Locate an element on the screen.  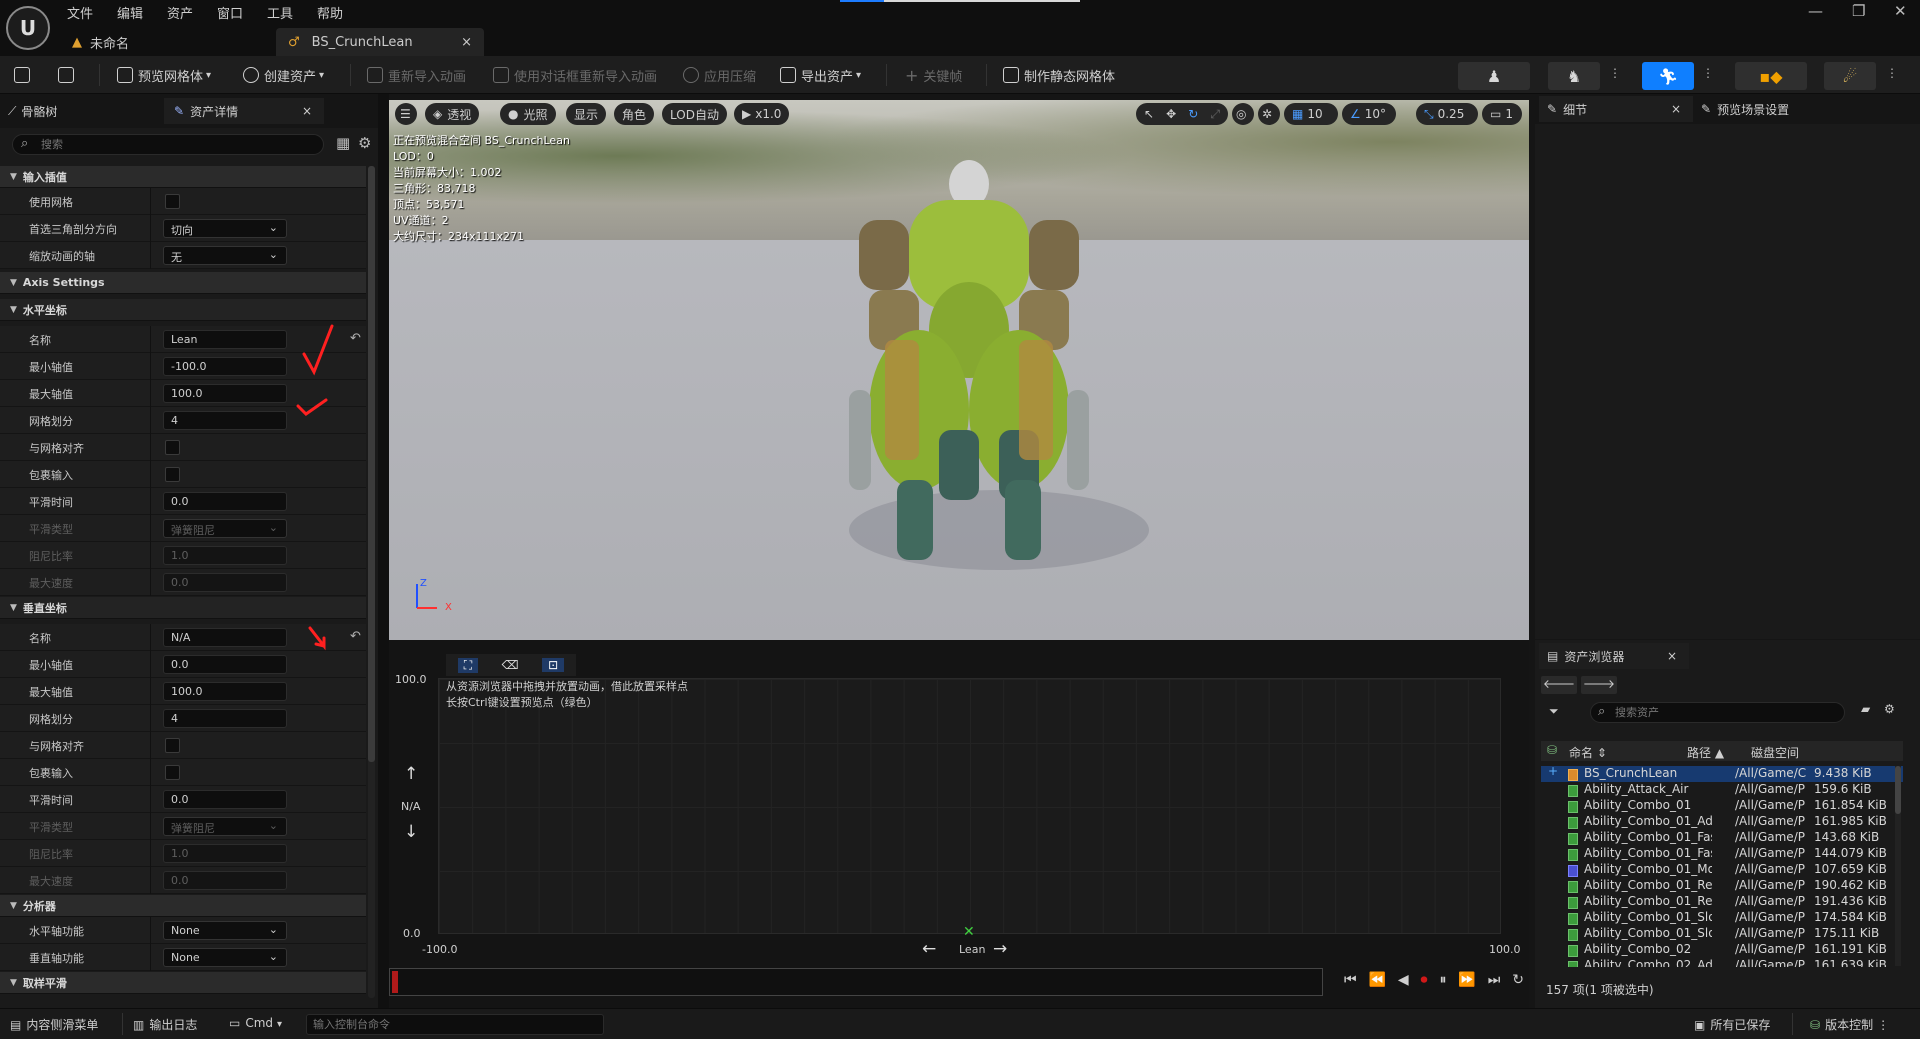
asset-search-box: ⌕ is located at coordinates (1717, 712).